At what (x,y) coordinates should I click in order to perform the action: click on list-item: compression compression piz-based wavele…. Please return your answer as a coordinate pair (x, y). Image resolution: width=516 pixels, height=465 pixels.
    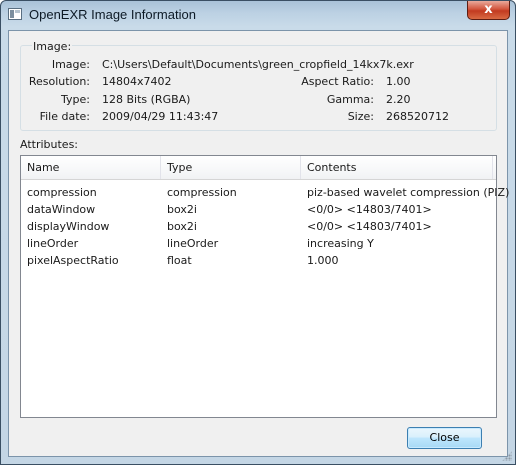
    Looking at the image, I should click on (265, 192).